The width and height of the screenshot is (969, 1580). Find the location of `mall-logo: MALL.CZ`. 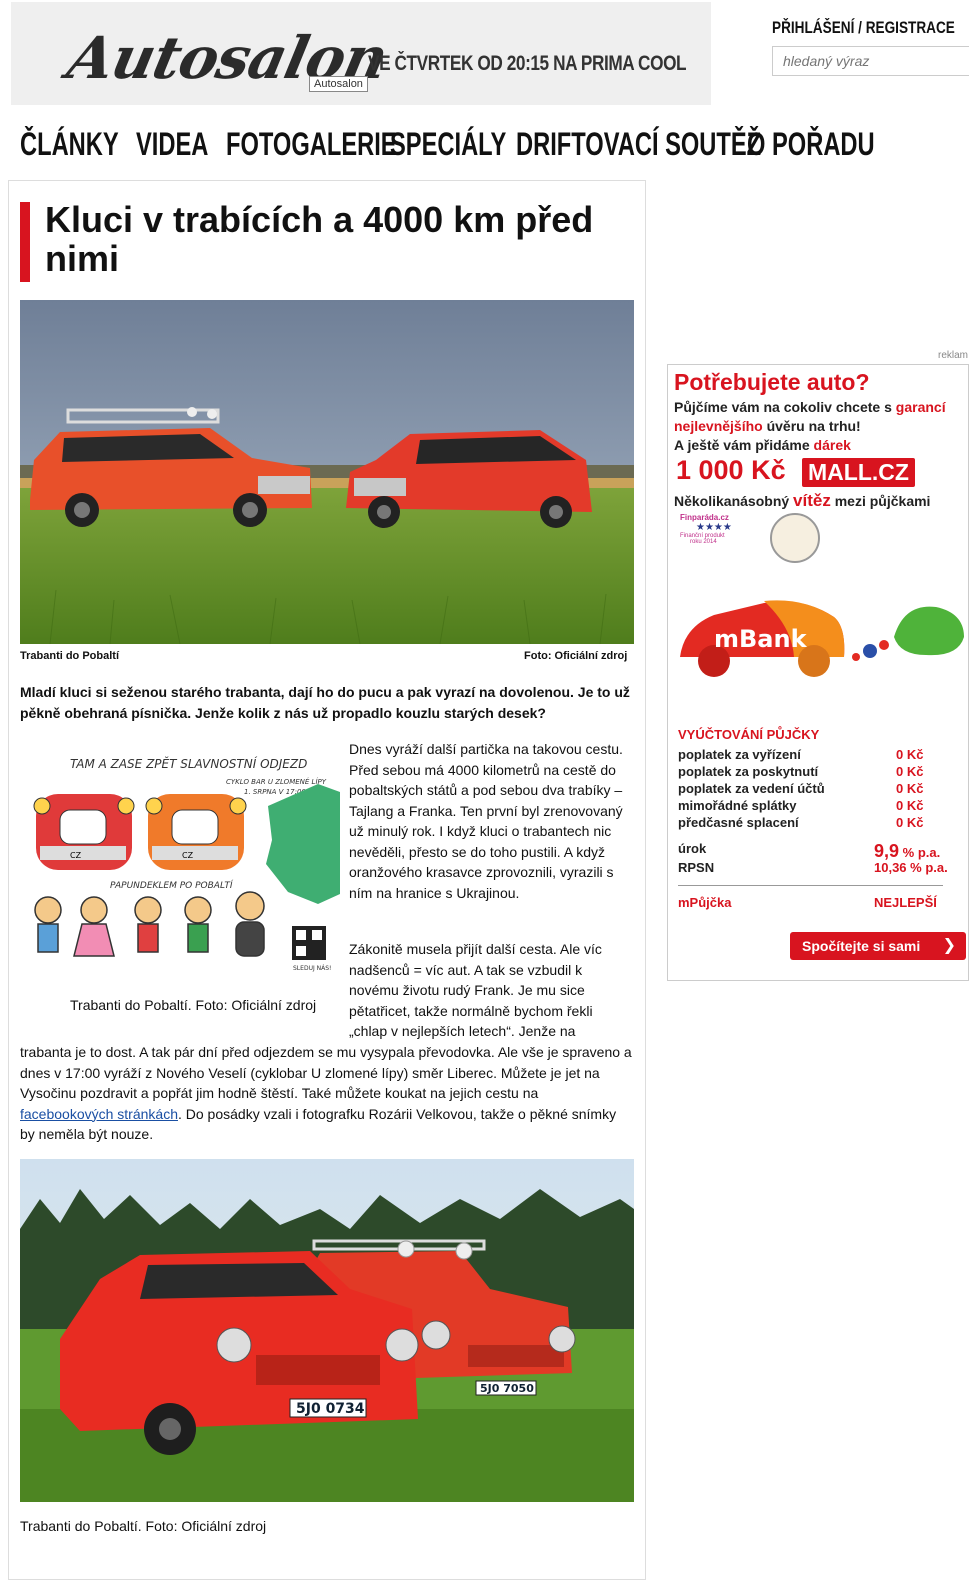

mall-logo: MALL.CZ is located at coordinates (858, 472).